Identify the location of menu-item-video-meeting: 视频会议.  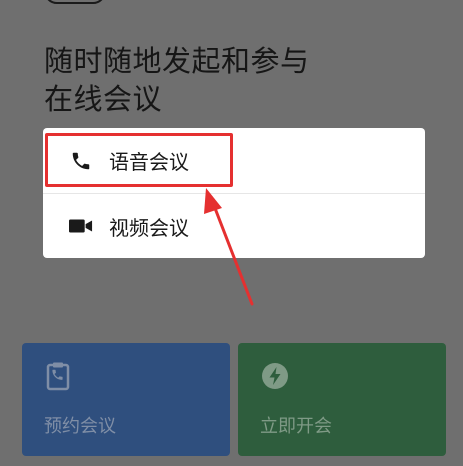
(234, 225).